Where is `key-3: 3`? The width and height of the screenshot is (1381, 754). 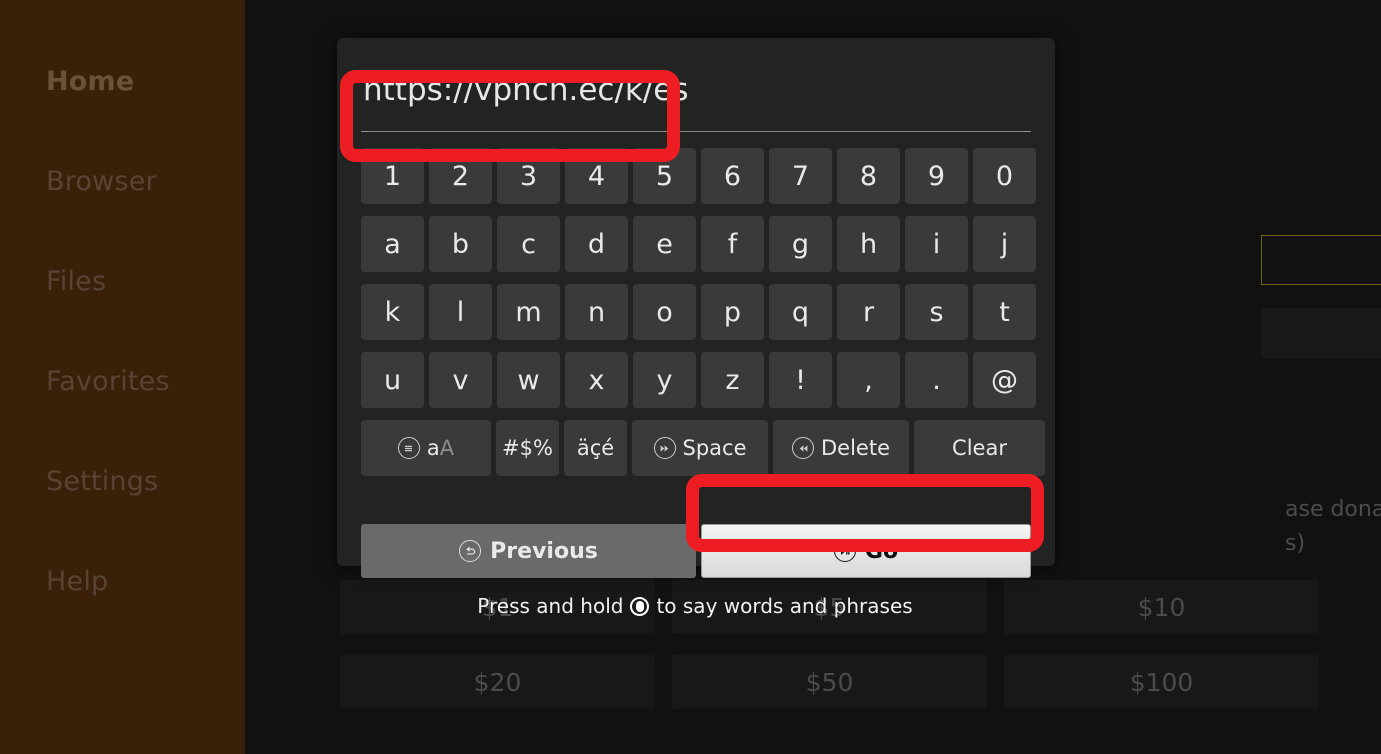 key-3: 3 is located at coordinates (528, 176).